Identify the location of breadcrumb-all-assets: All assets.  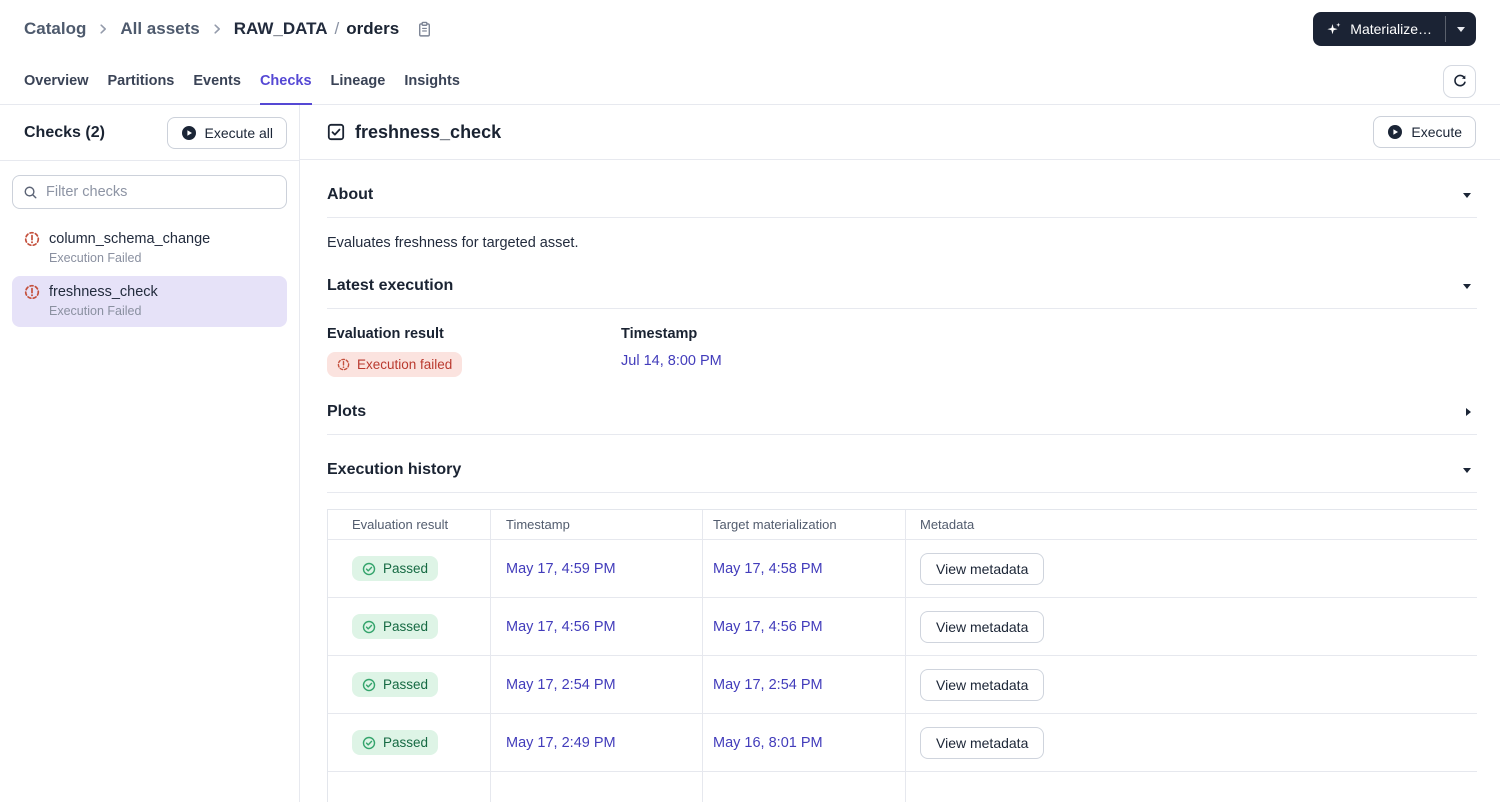
(159, 29).